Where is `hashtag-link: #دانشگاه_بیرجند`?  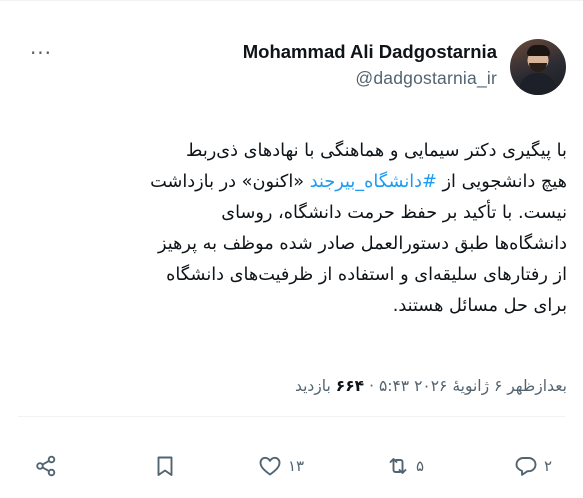
hashtag-link: #دانشگاه_بیرجند is located at coordinates (373, 182).